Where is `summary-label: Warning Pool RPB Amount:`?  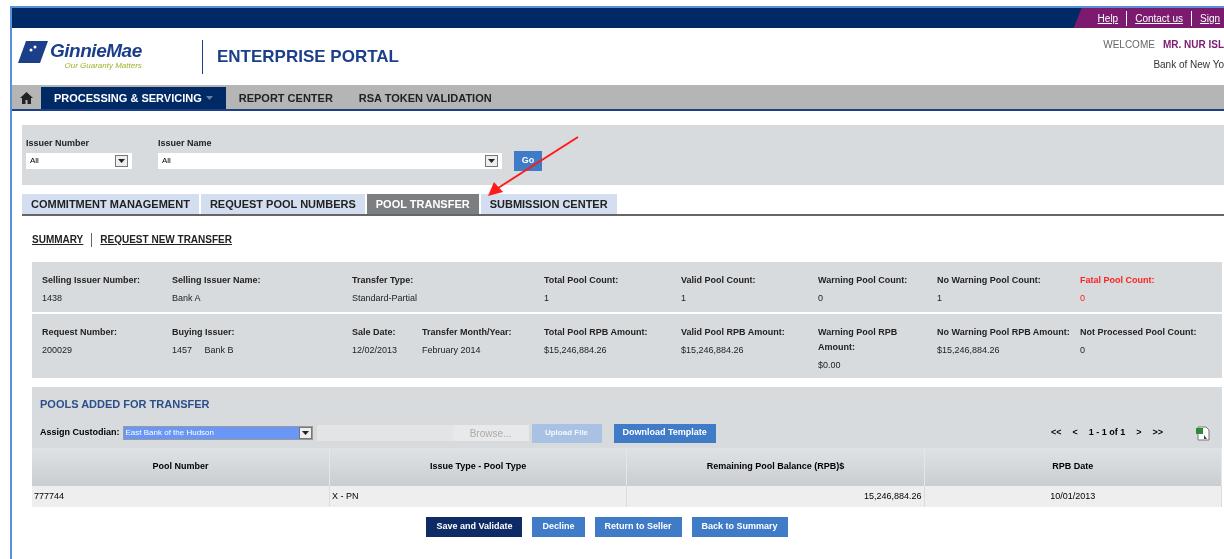 summary-label: Warning Pool RPB Amount: is located at coordinates (858, 340).